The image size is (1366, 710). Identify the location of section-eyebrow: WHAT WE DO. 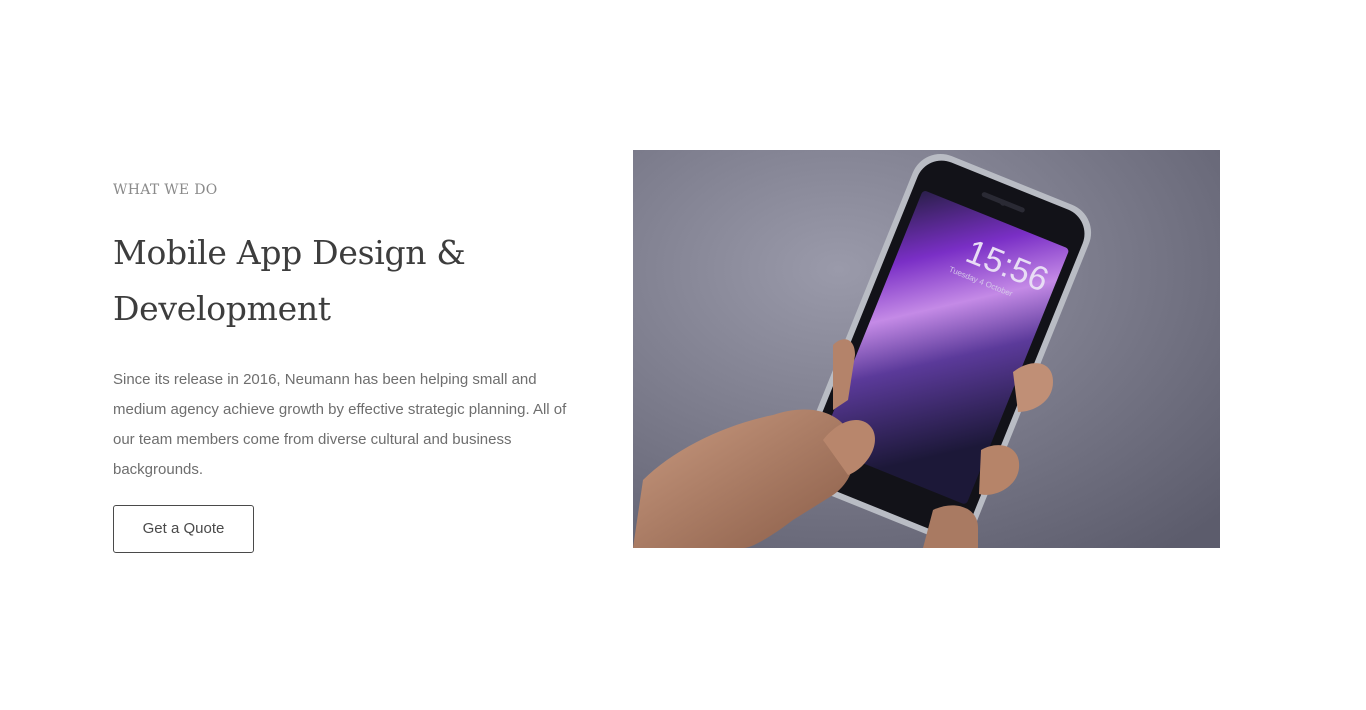
(165, 190).